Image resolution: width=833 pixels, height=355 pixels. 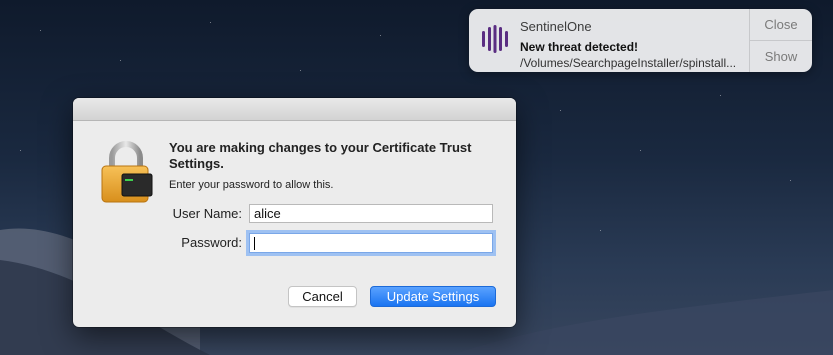 I want to click on notification-close-button: Close, so click(x=781, y=25).